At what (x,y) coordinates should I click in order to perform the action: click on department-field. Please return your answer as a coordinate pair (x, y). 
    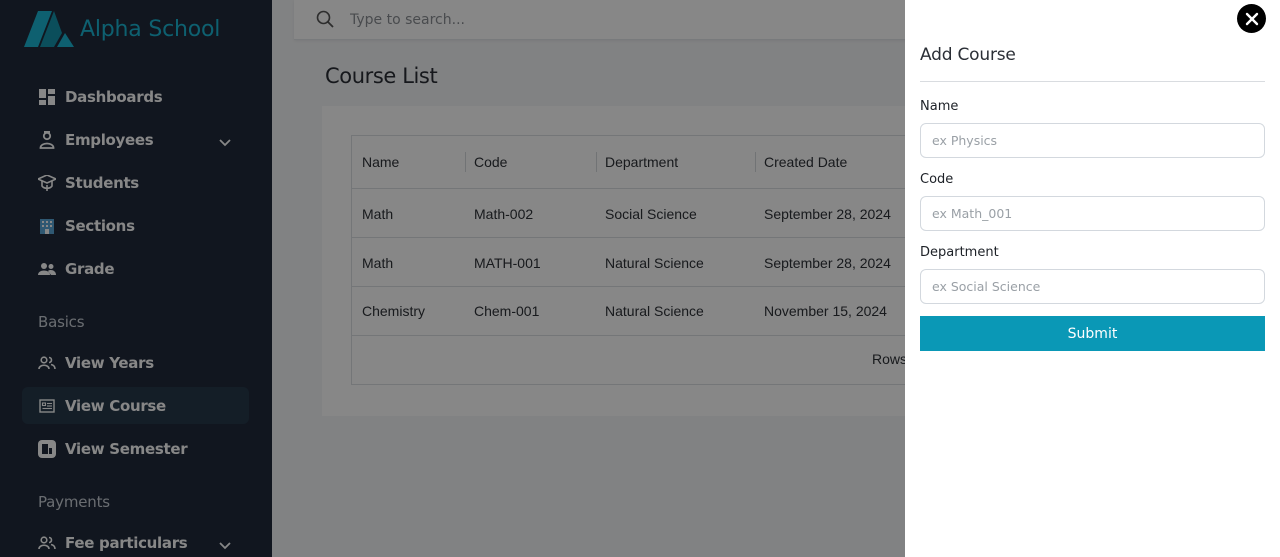
    Looking at the image, I should click on (1092, 286).